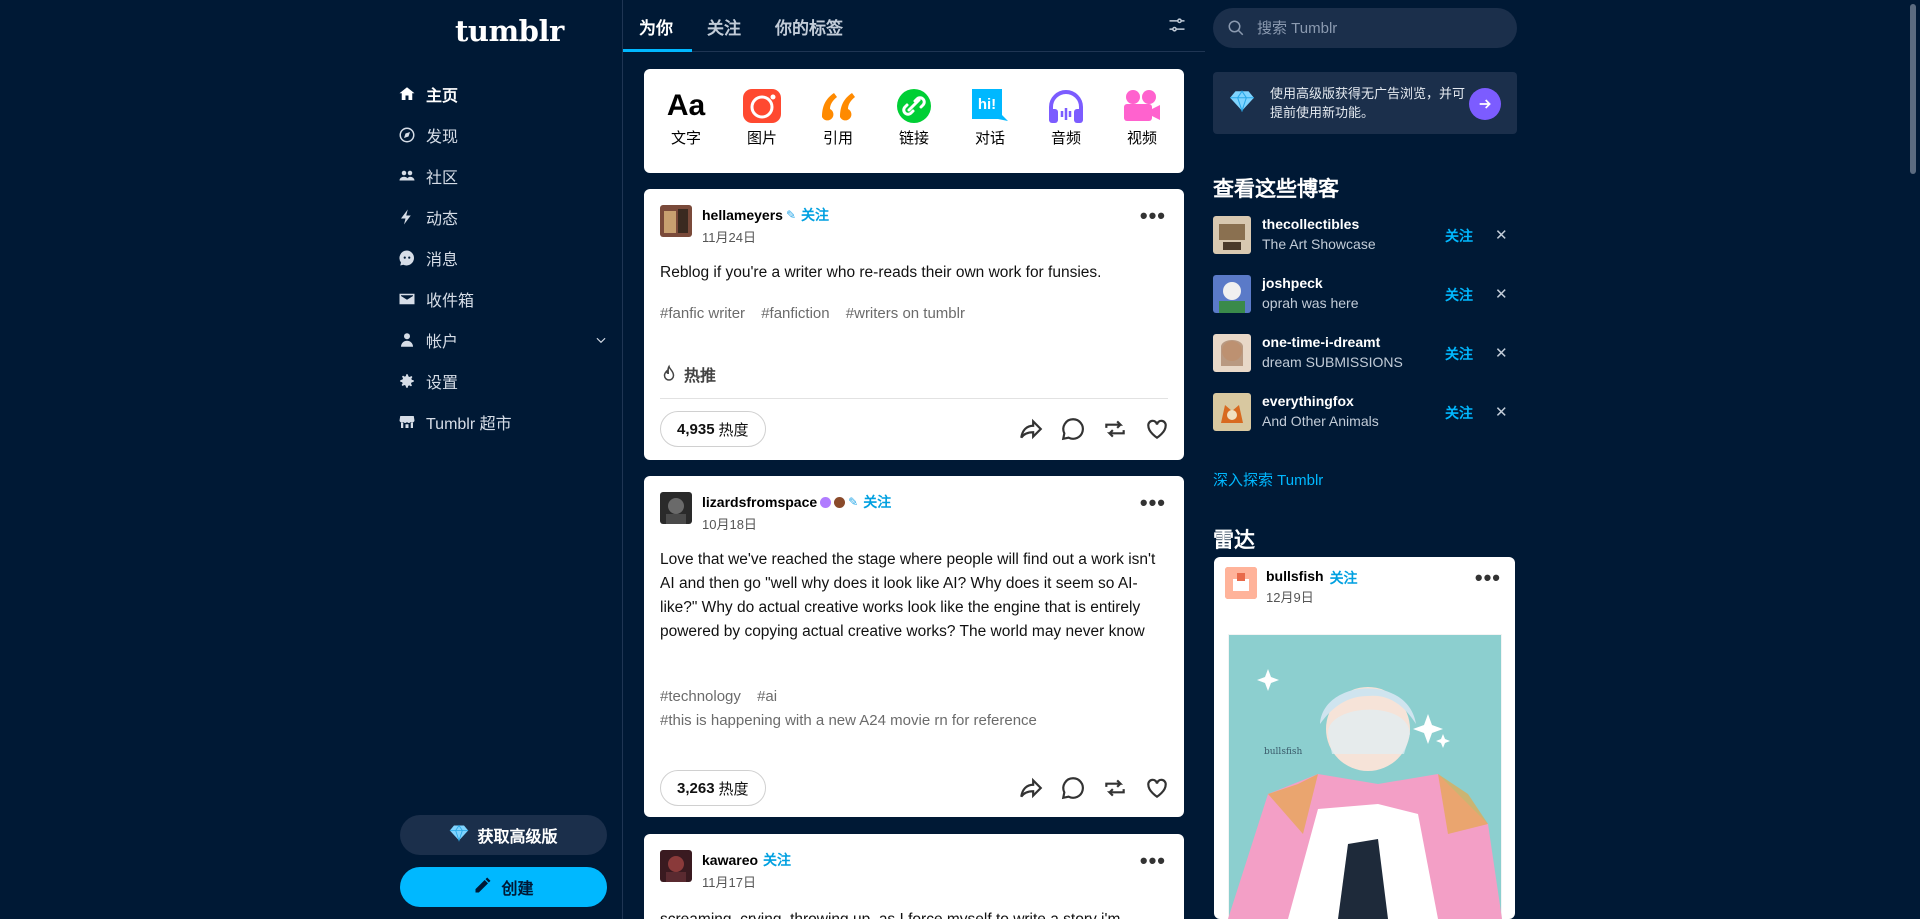 This screenshot has height=919, width=1920. I want to click on compose-photo-button: 图片, so click(762, 117).